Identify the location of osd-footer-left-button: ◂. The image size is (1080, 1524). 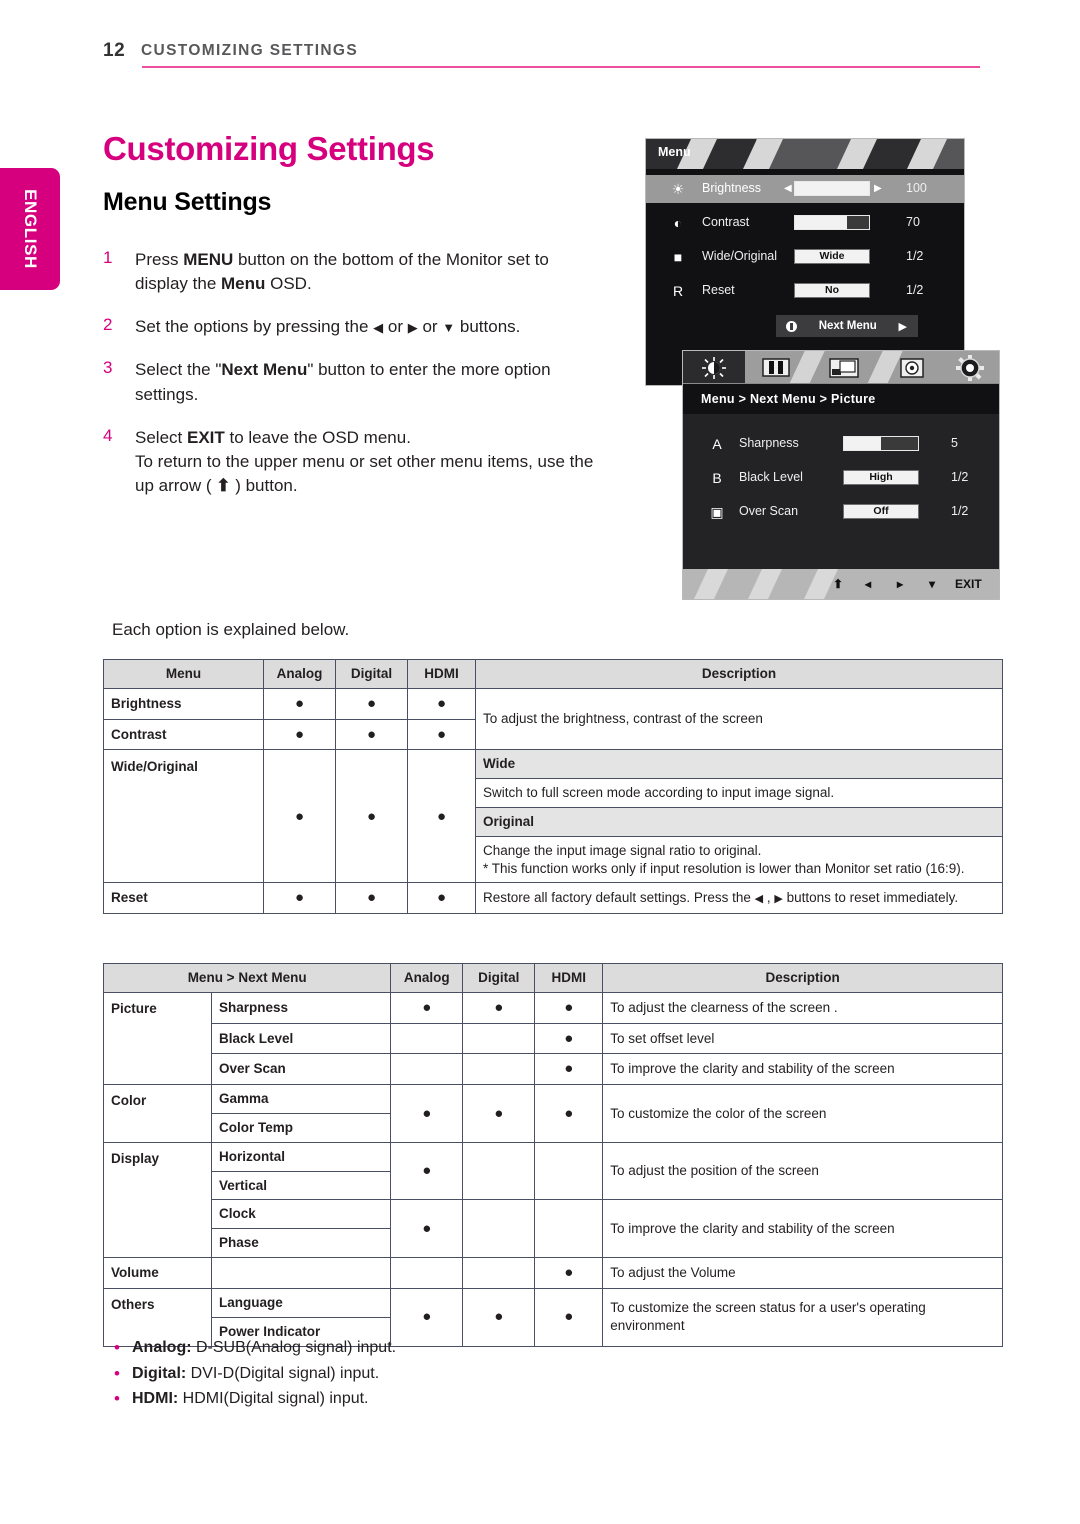
(868, 584).